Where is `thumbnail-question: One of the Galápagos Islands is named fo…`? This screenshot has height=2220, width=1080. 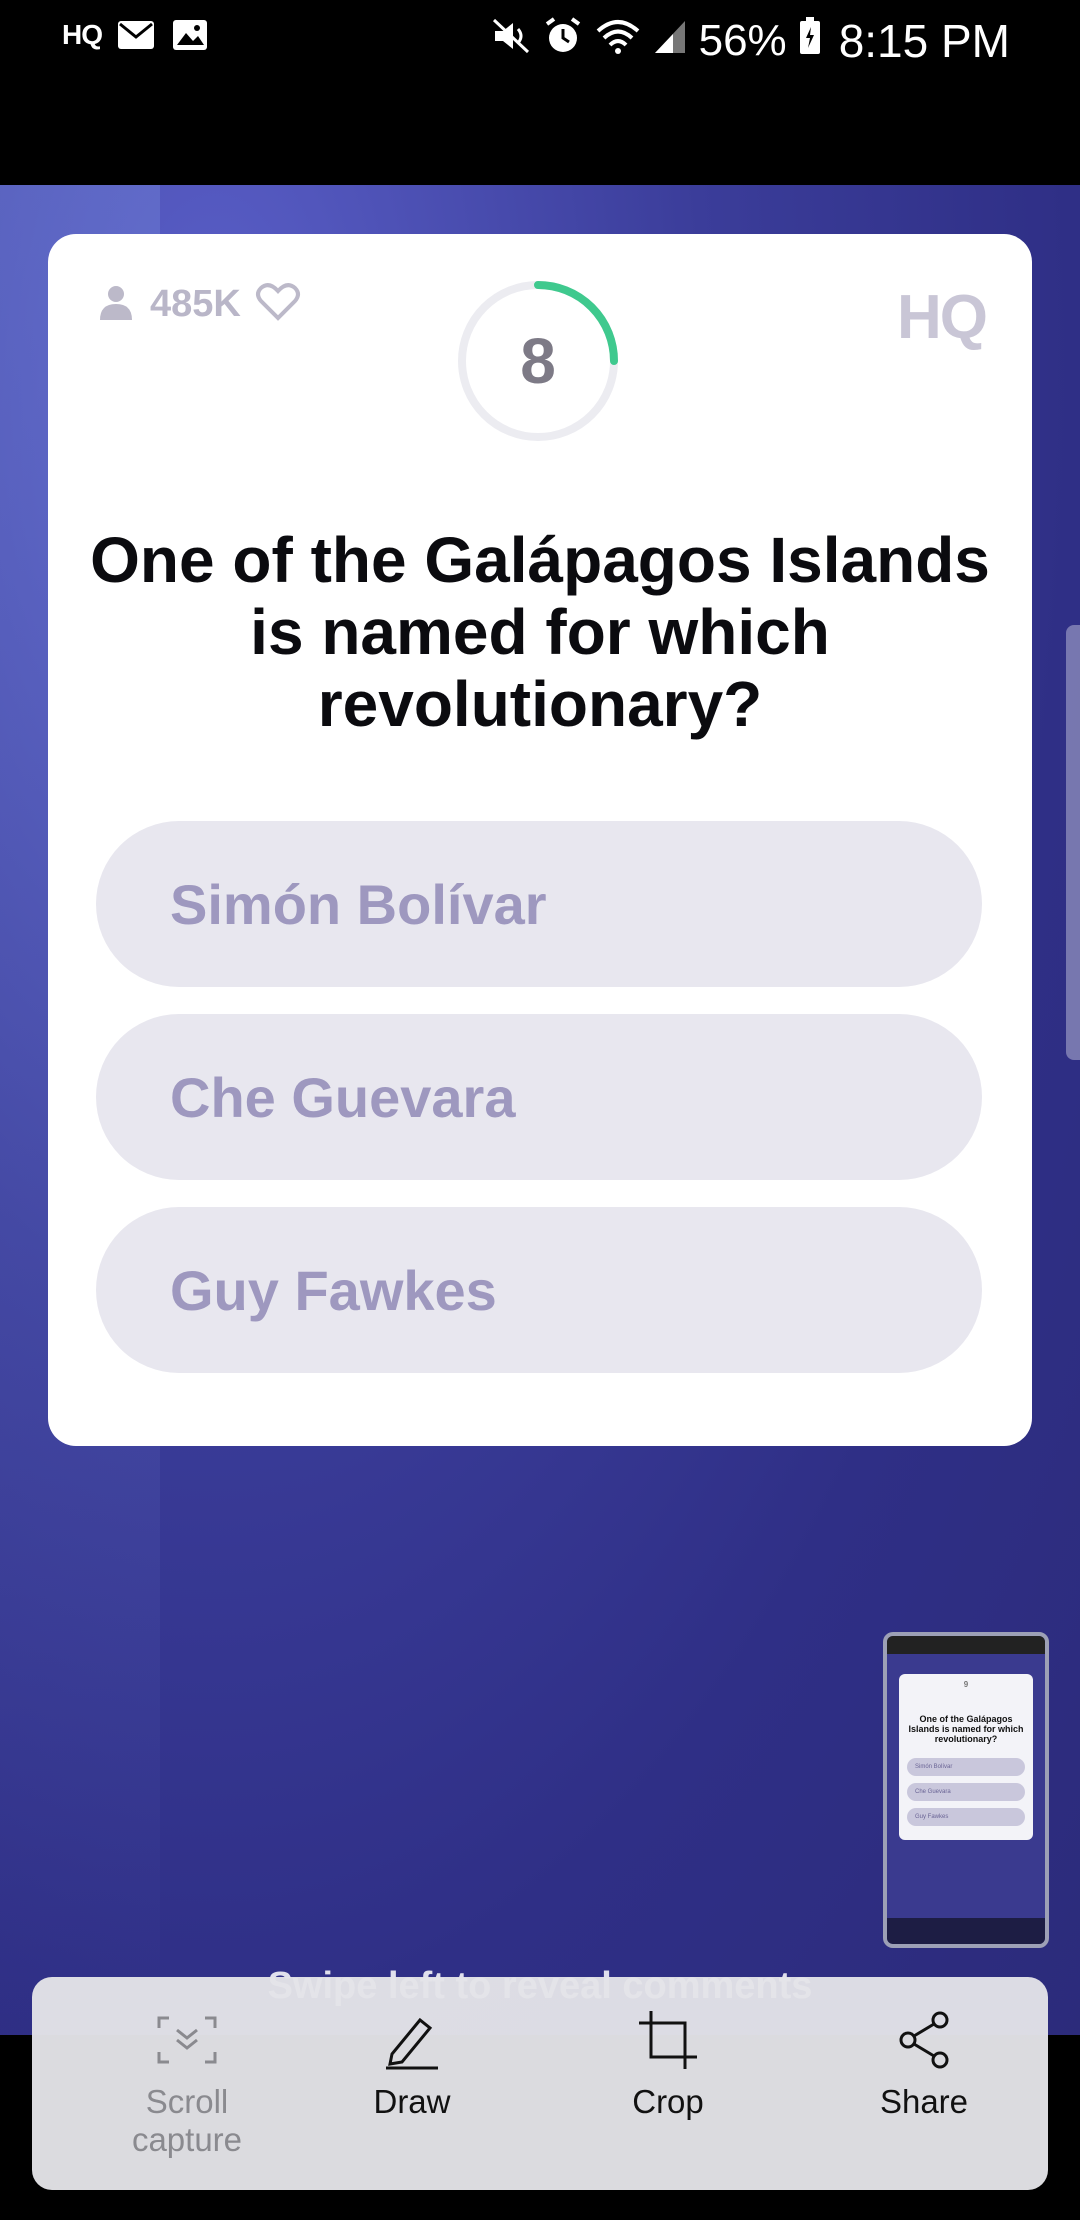
thumbnail-question: One of the Galápagos Islands is named fo… is located at coordinates (966, 1729).